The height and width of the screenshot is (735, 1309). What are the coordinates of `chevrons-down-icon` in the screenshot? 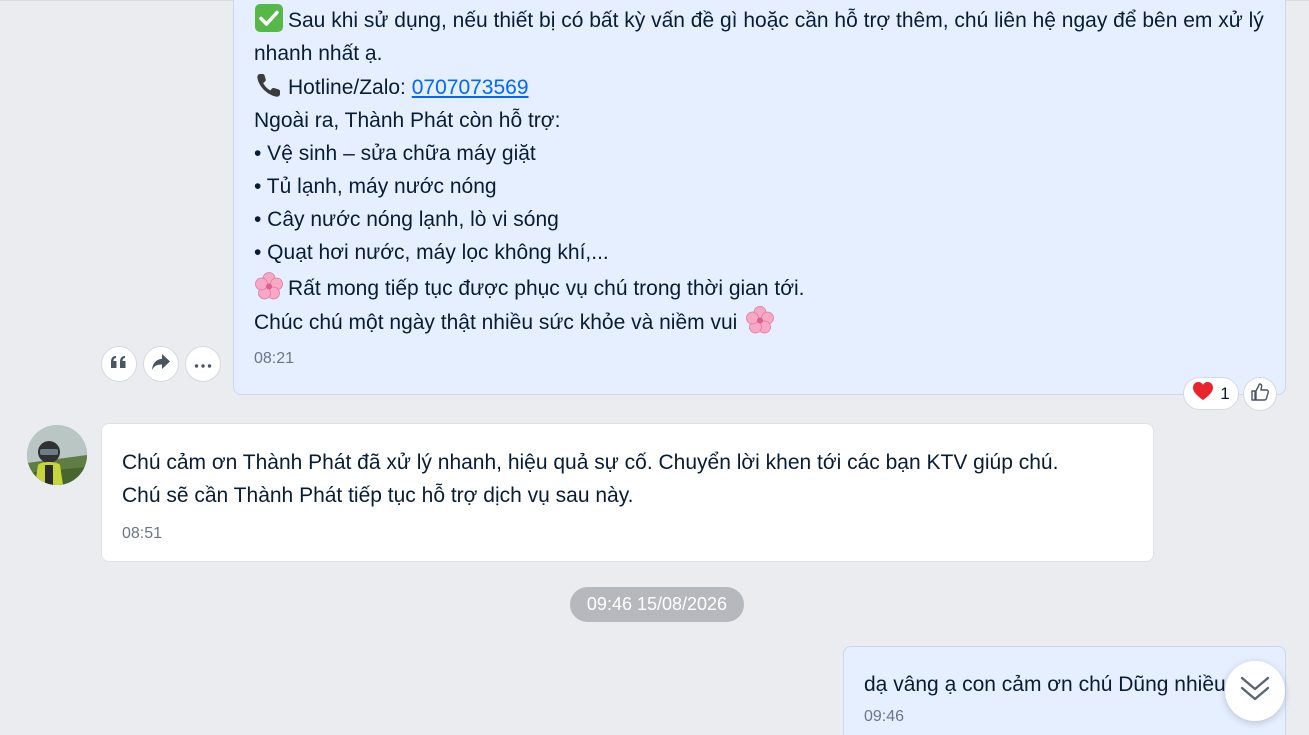 It's located at (1255, 691).